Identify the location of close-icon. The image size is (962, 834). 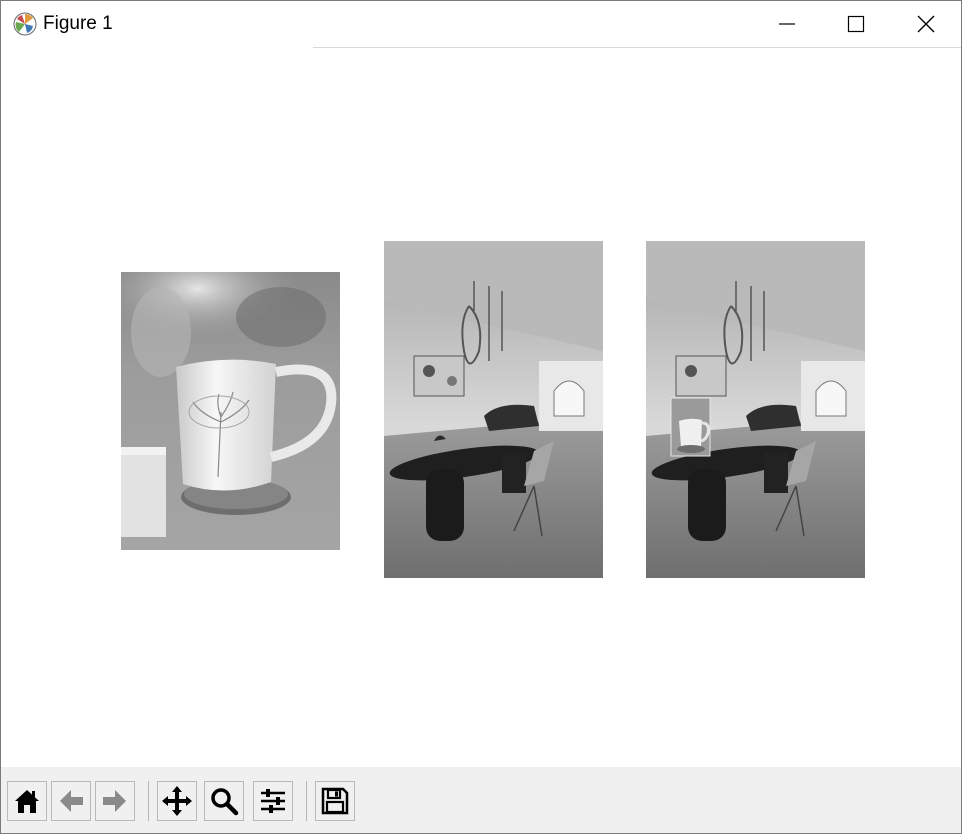
(926, 24).